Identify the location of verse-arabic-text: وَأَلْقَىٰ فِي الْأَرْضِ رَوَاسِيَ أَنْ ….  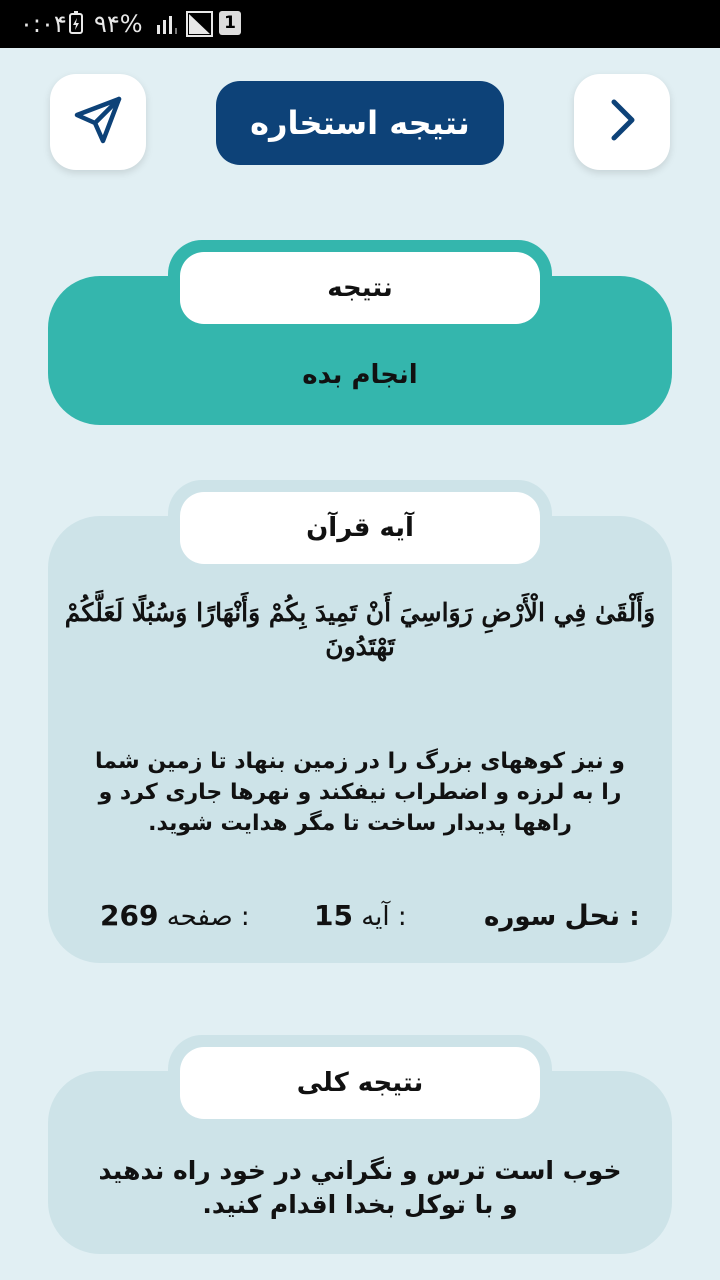
(360, 629).